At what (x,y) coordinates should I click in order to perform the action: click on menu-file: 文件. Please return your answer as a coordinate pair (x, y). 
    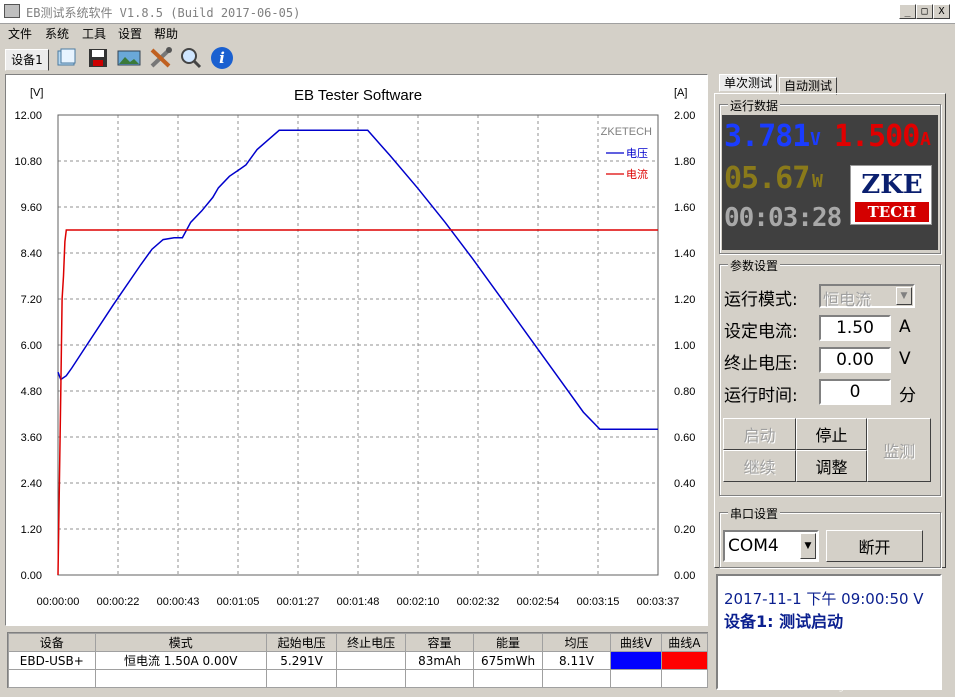
    Looking at the image, I should click on (20, 33).